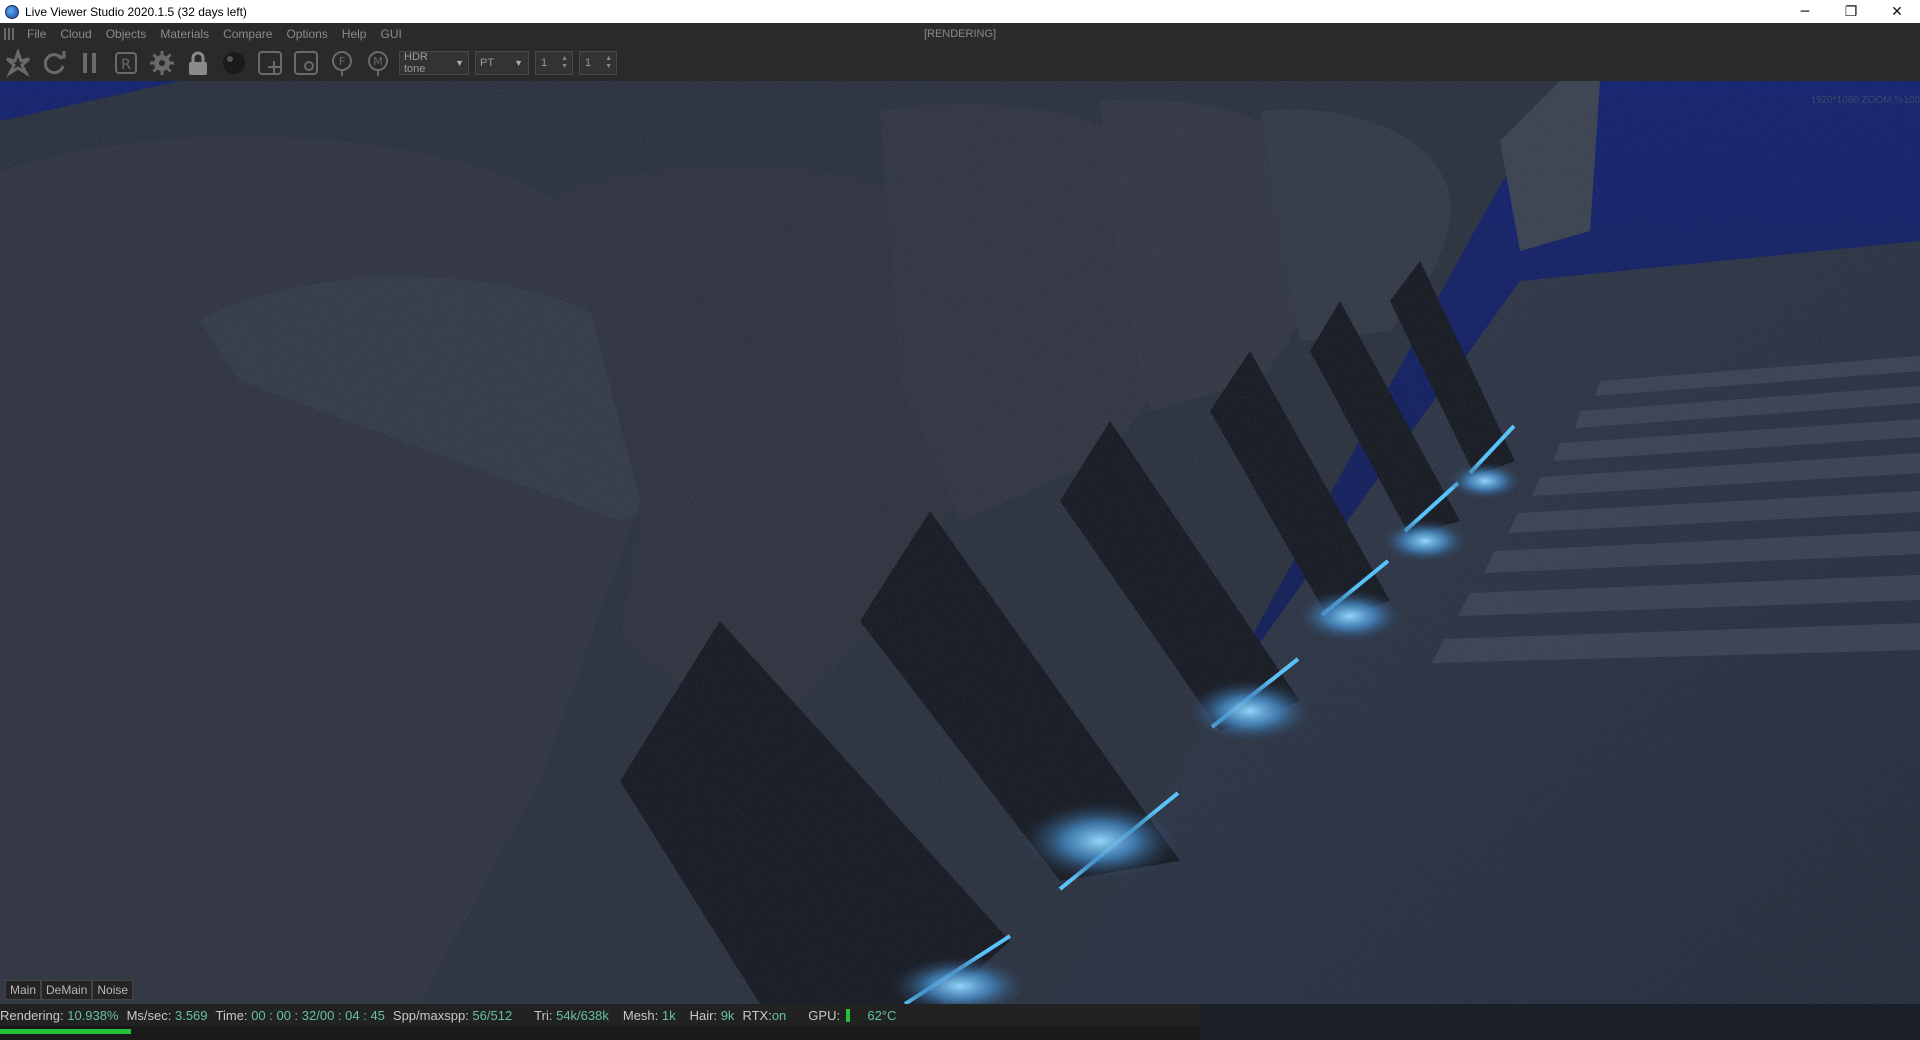 This screenshot has height=1040, width=1920. What do you see at coordinates (1560, 1022) in the screenshot?
I see `viewport-bottom-strip` at bounding box center [1560, 1022].